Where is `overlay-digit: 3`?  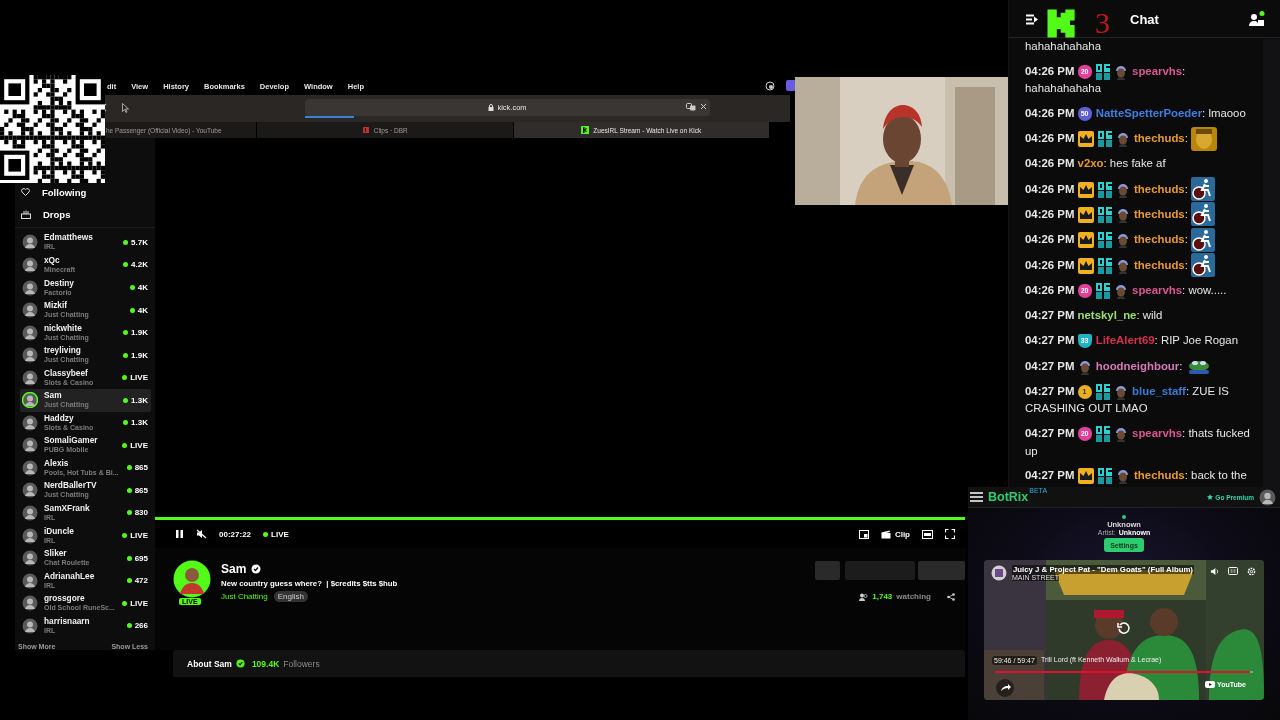
overlay-digit: 3 is located at coordinates (1102, 23).